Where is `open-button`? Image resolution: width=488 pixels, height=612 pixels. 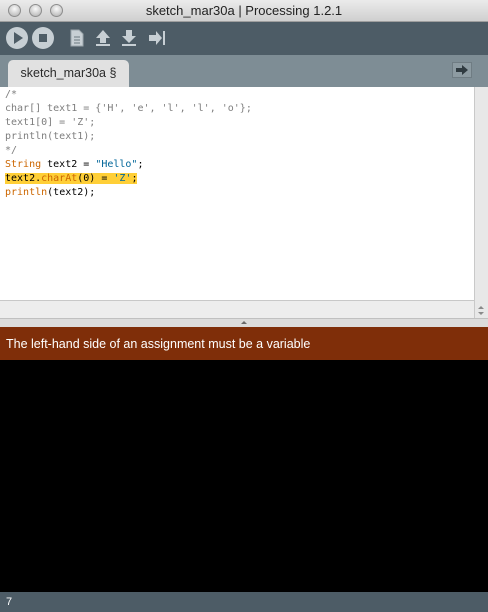
open-button is located at coordinates (103, 38).